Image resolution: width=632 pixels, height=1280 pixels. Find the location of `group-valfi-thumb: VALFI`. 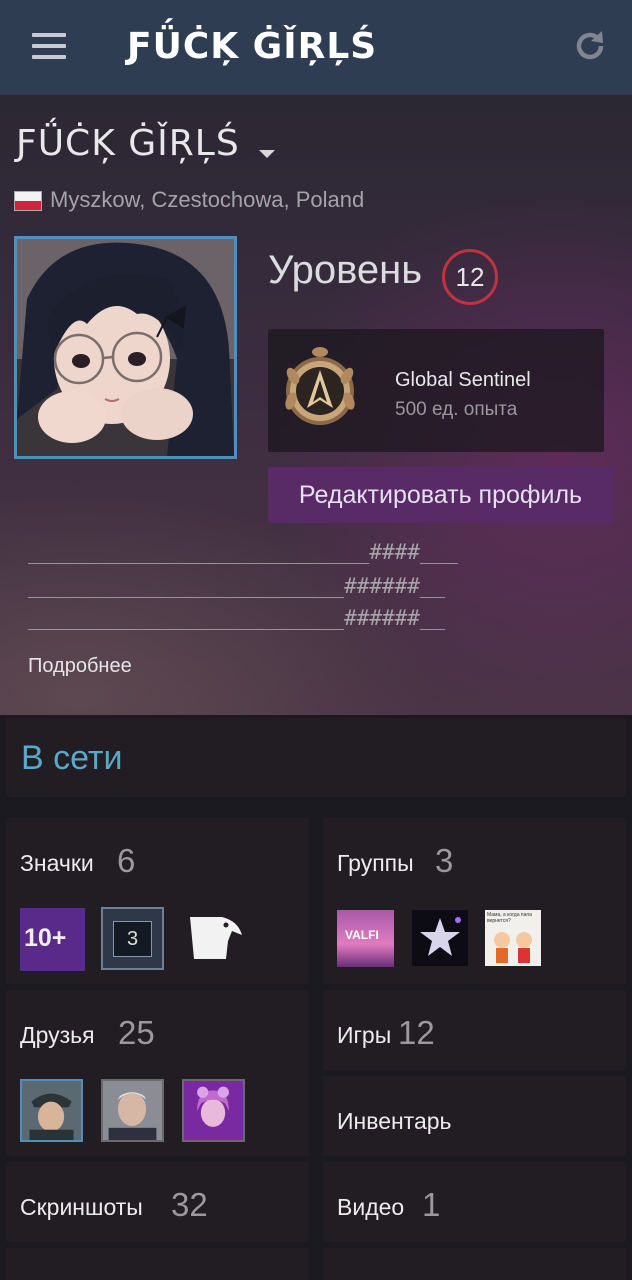

group-valfi-thumb: VALFI is located at coordinates (365, 938).